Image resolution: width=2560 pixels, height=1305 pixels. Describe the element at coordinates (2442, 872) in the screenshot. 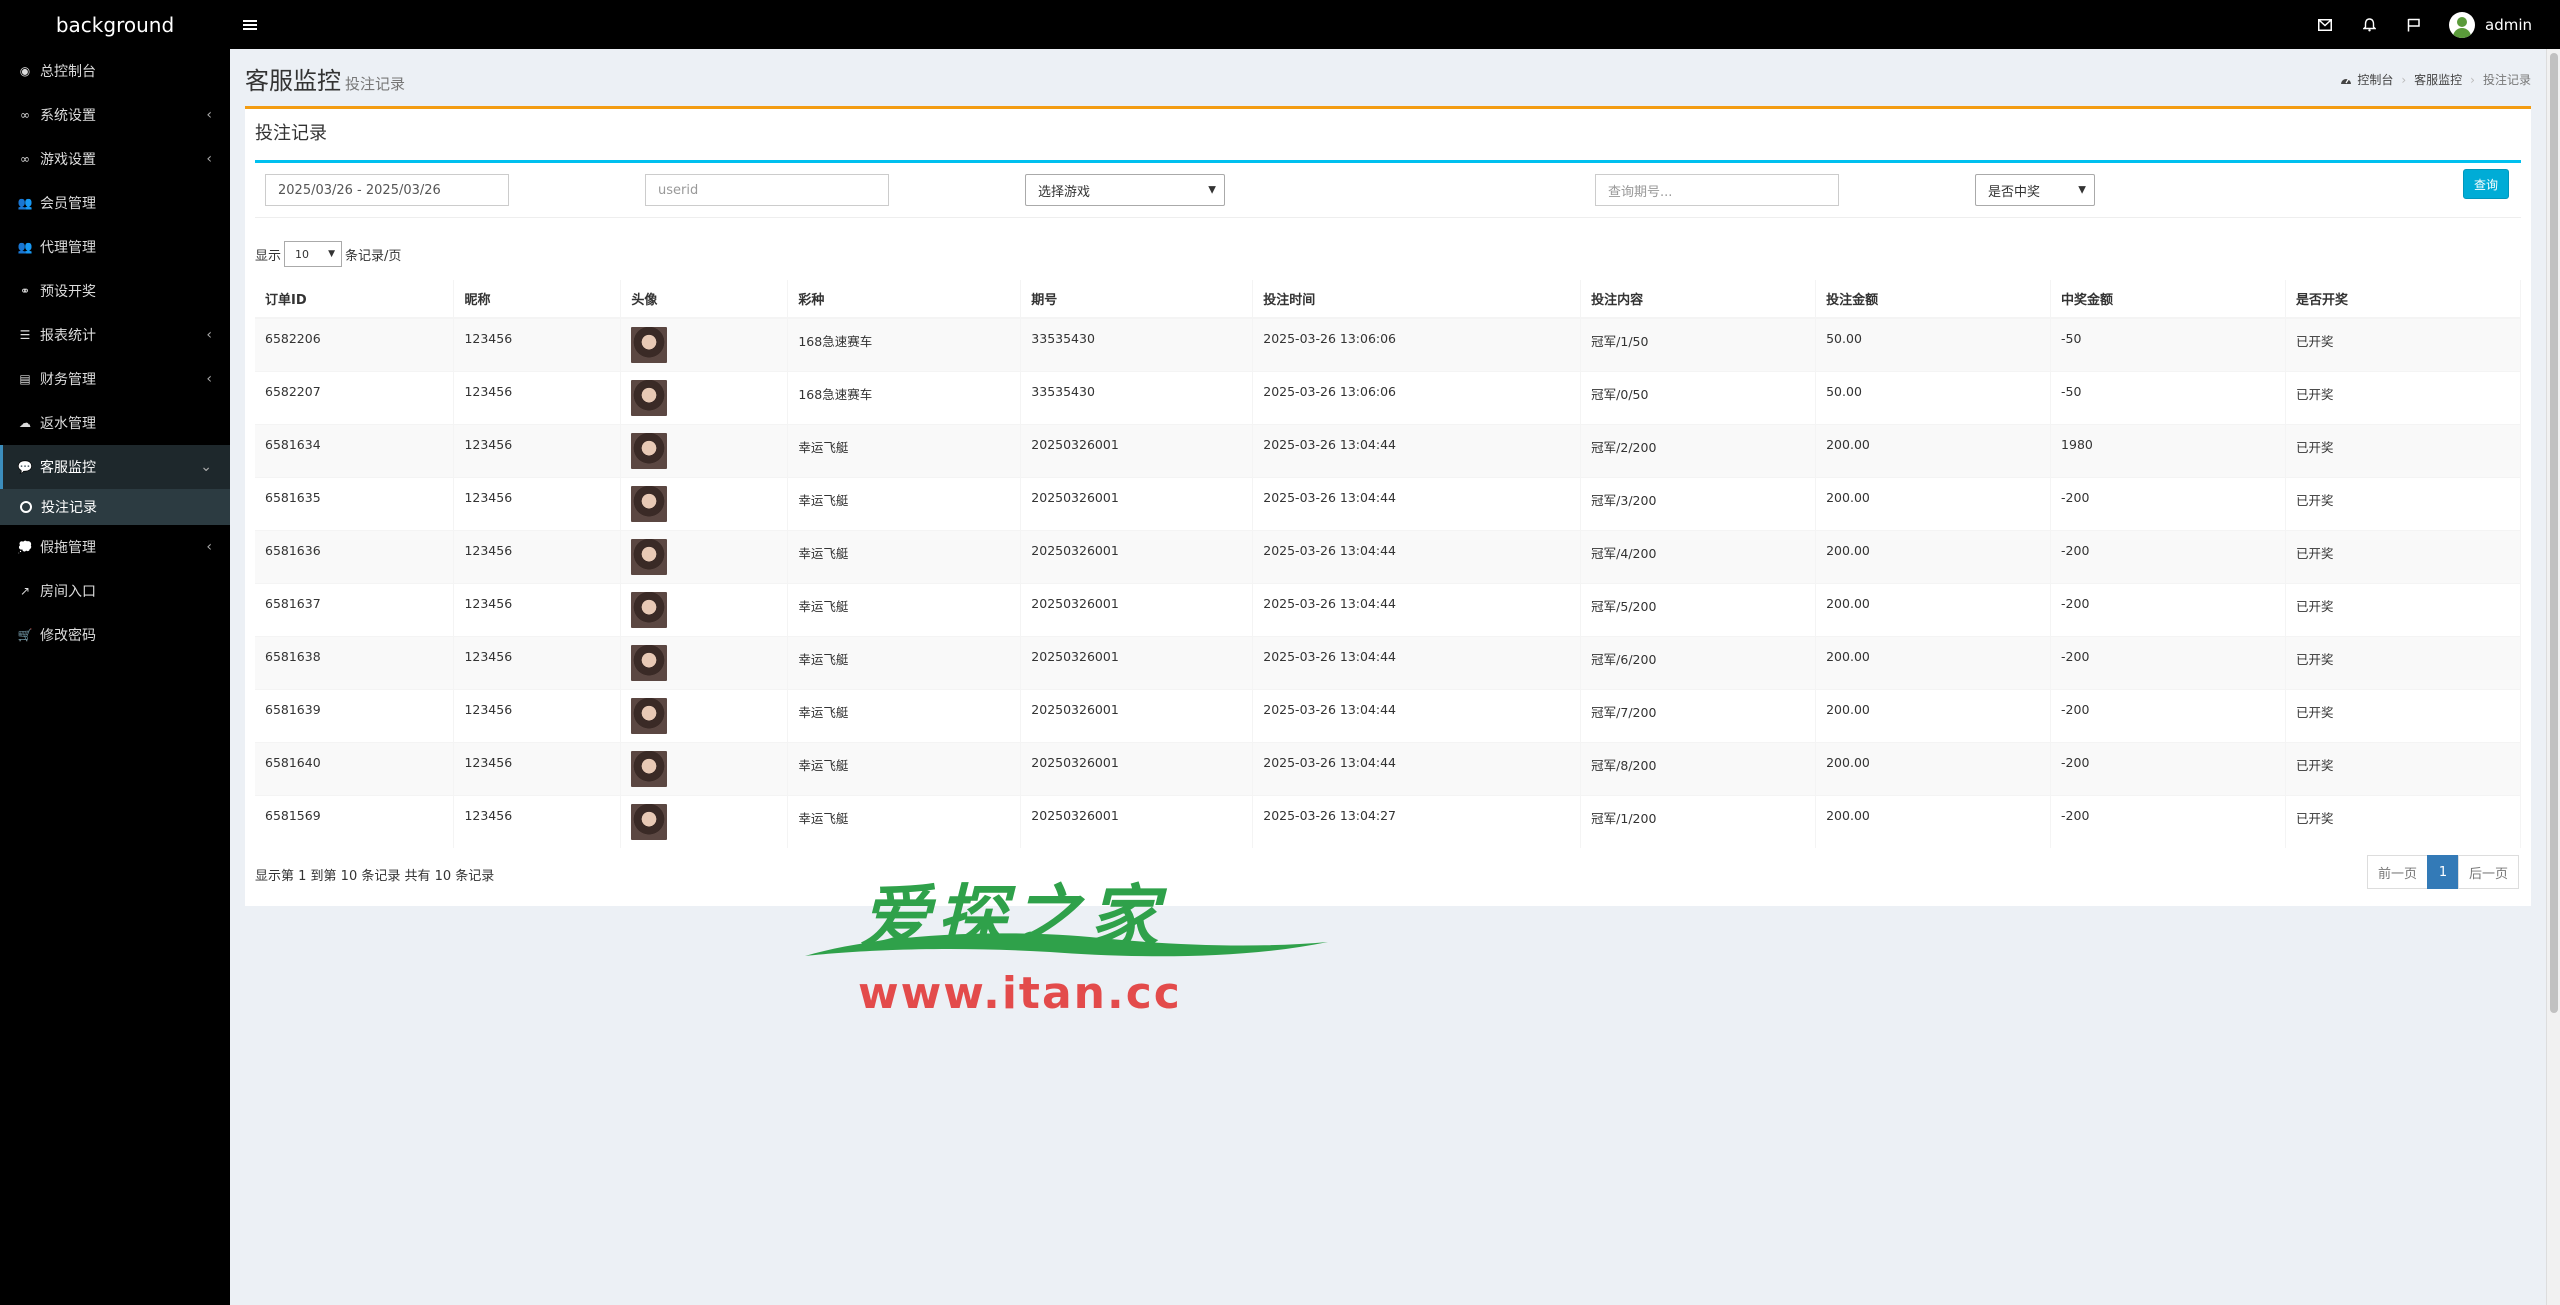

I see `page-1-button: 1` at that location.